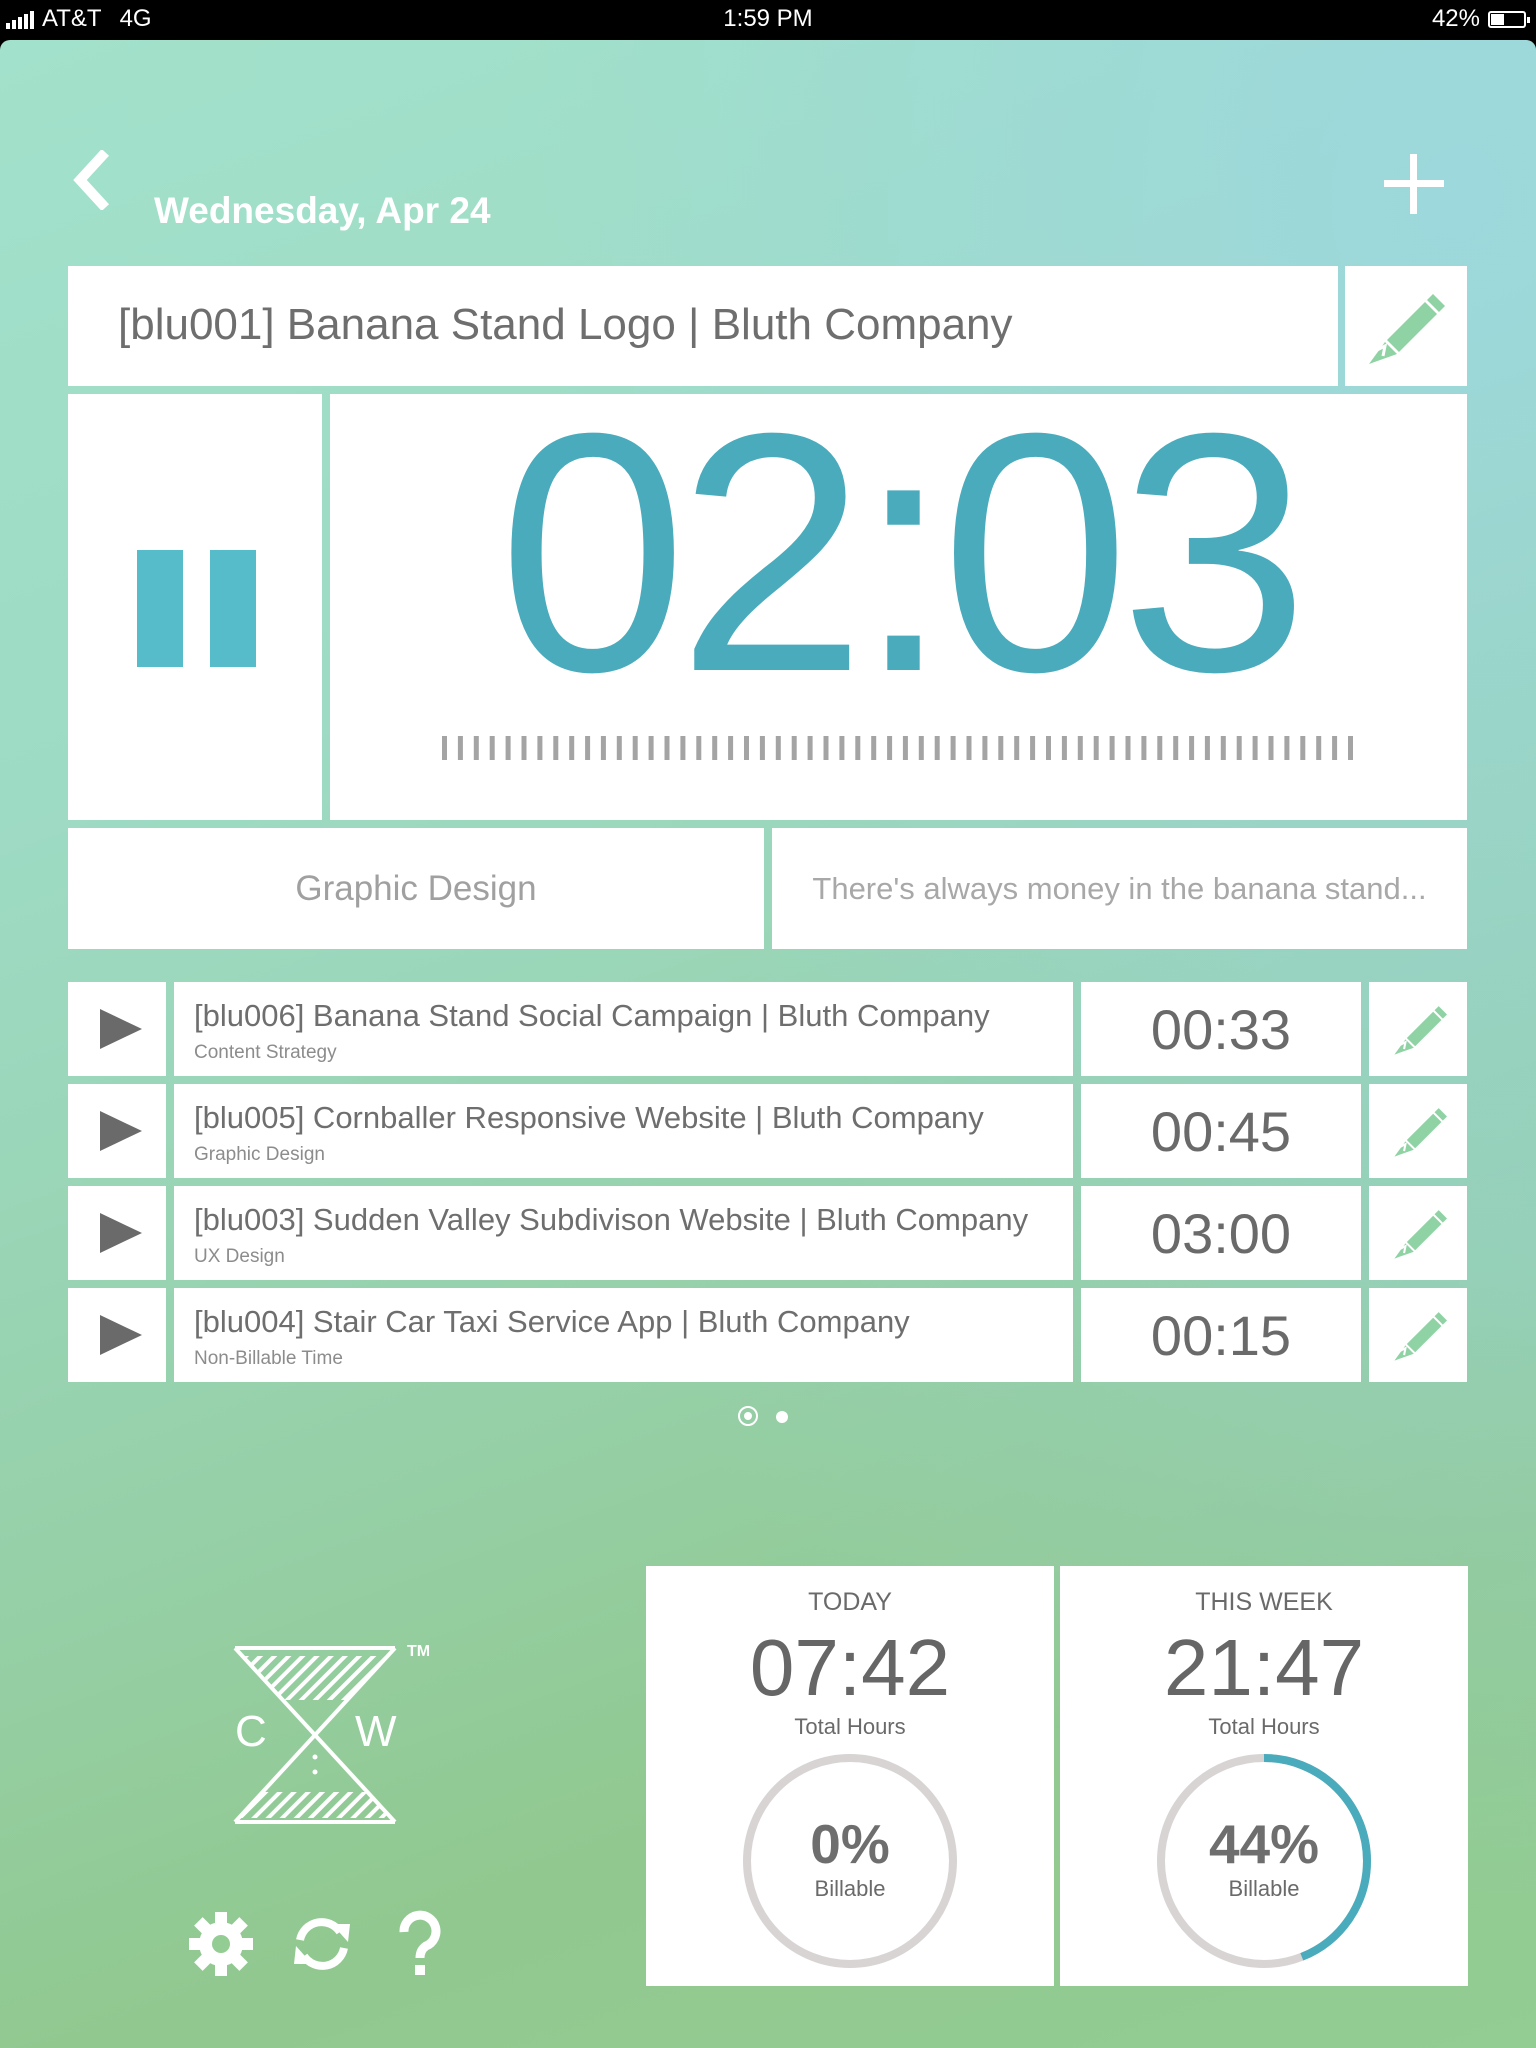  Describe the element at coordinates (1264, 1776) in the screenshot. I see `stats-week-card: THIS WEEK 21:47 Total Hours 44% Billable` at that location.